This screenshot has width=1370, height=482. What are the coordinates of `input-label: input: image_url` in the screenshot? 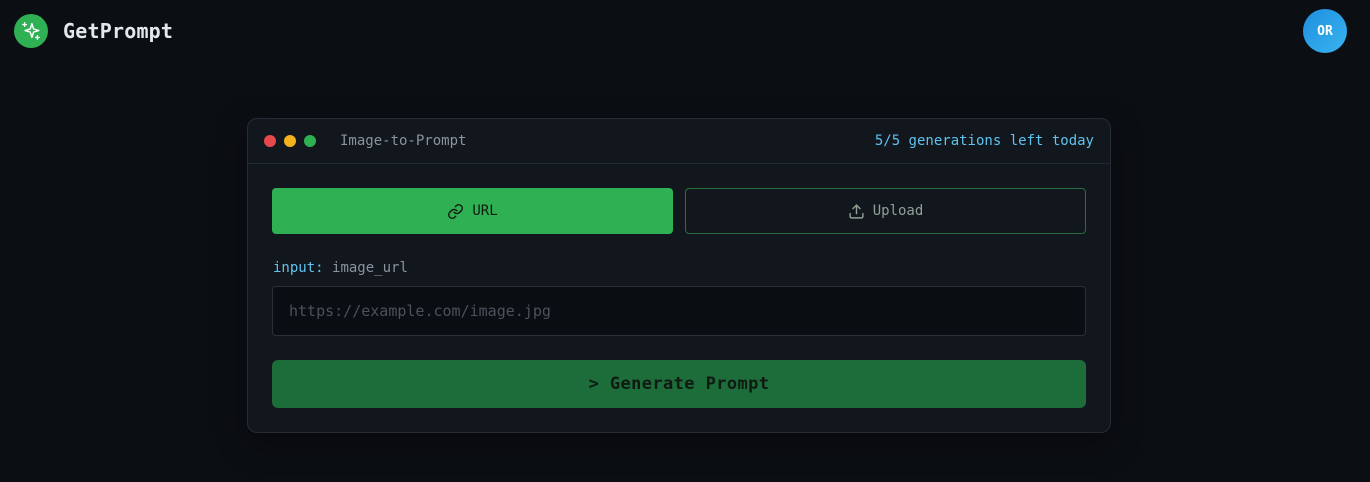 It's located at (340, 268).